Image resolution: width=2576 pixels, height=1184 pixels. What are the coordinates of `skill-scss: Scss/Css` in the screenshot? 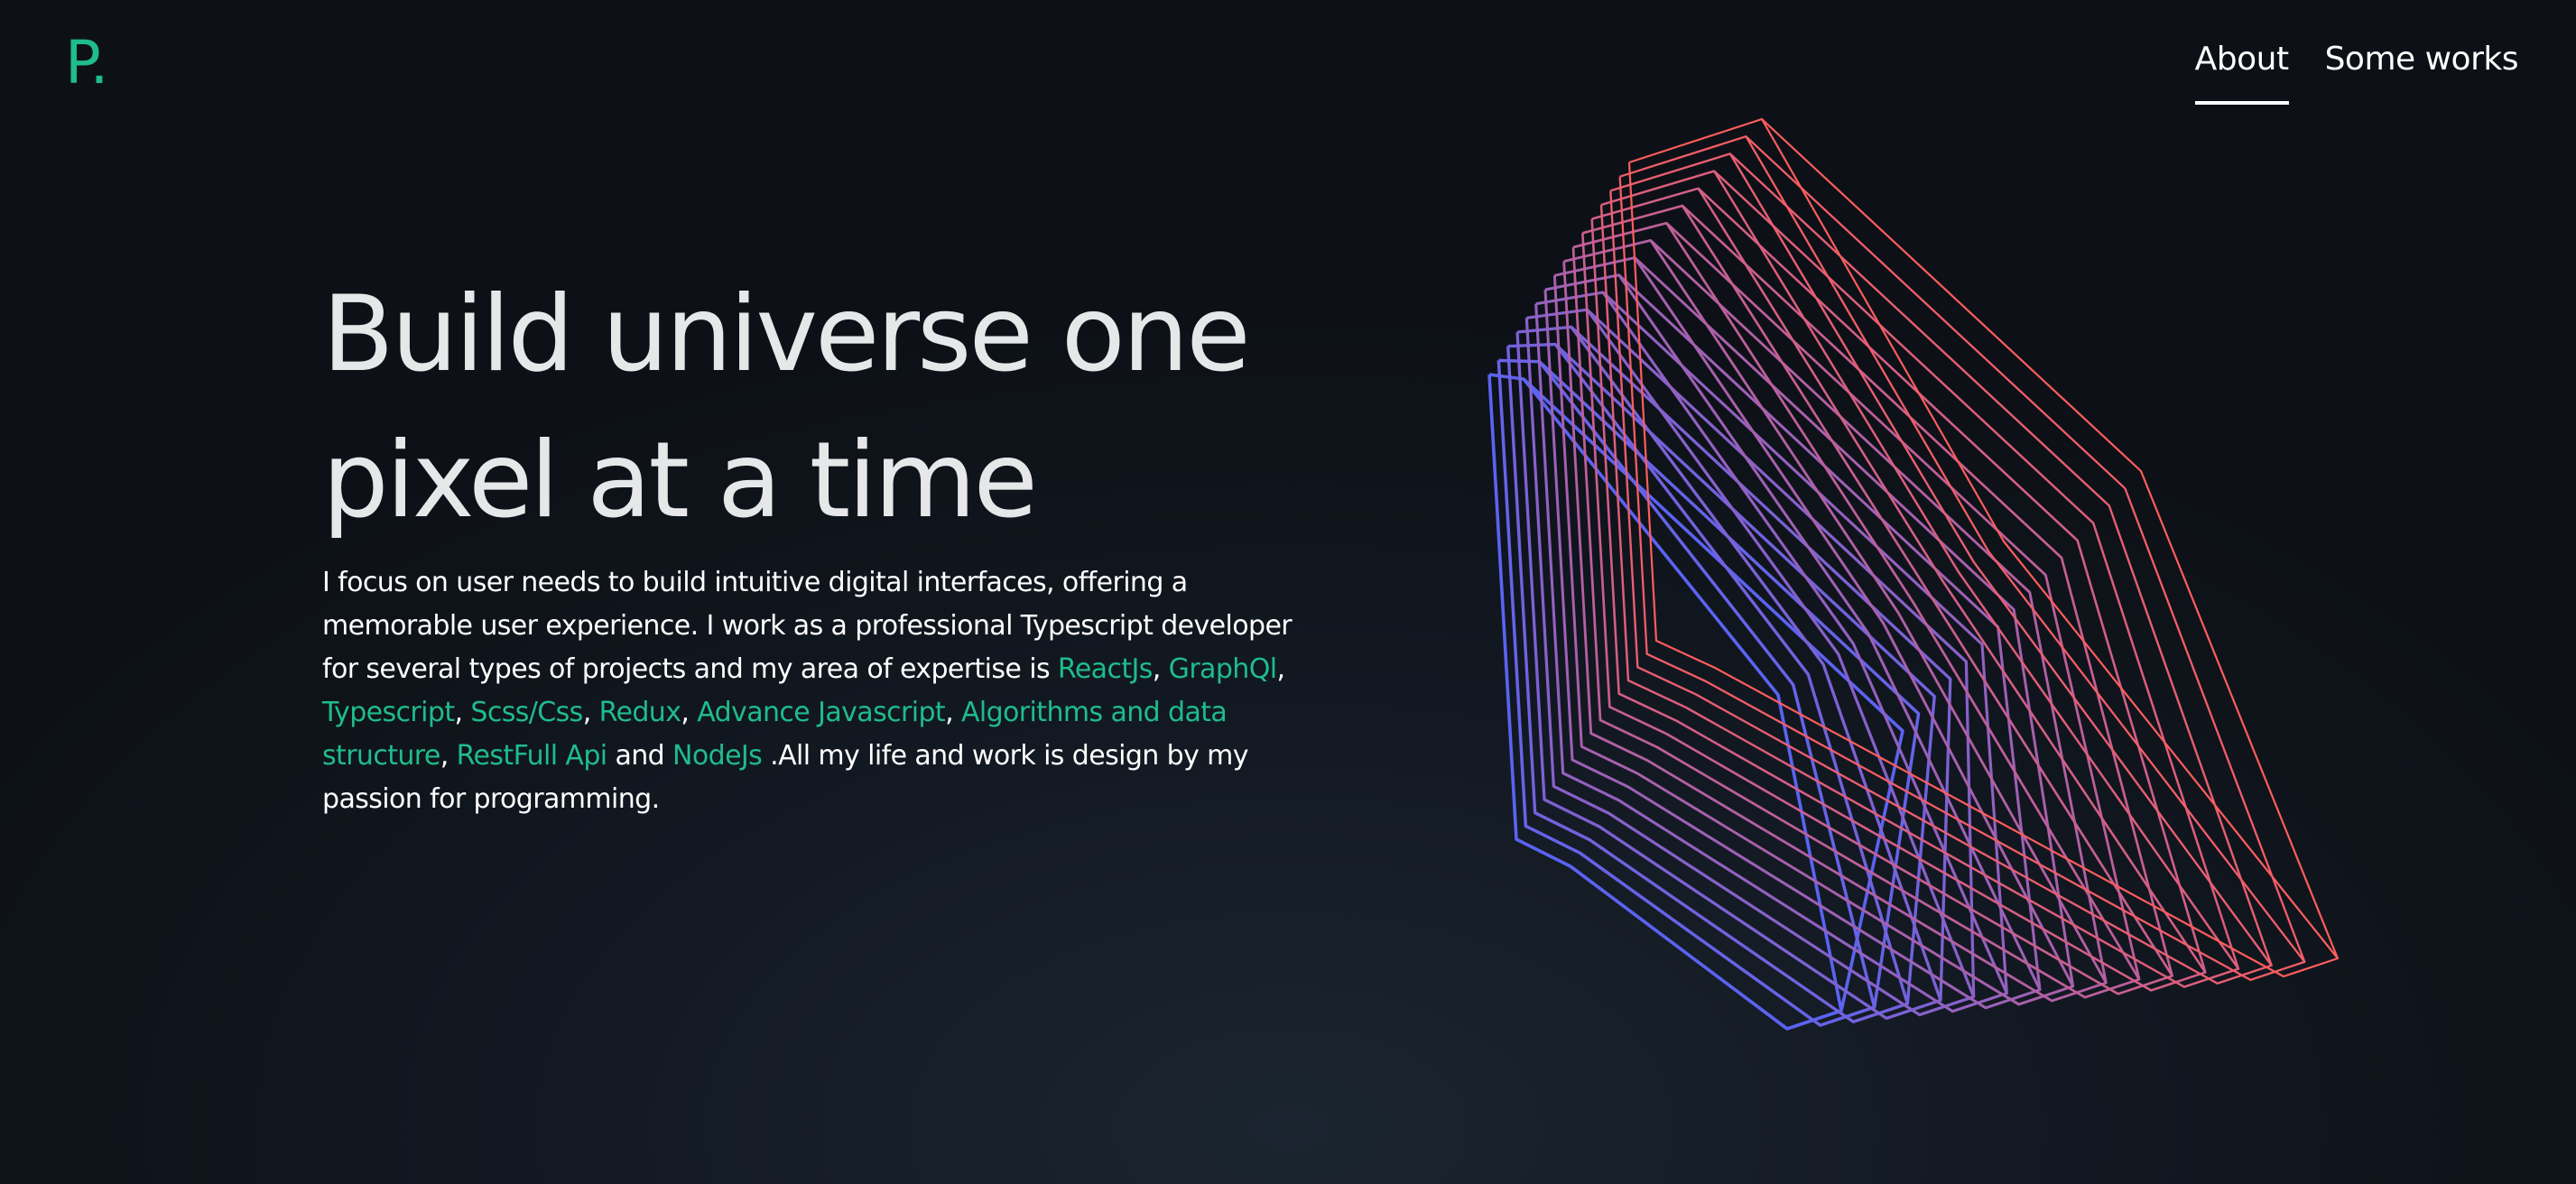 It's located at (526, 712).